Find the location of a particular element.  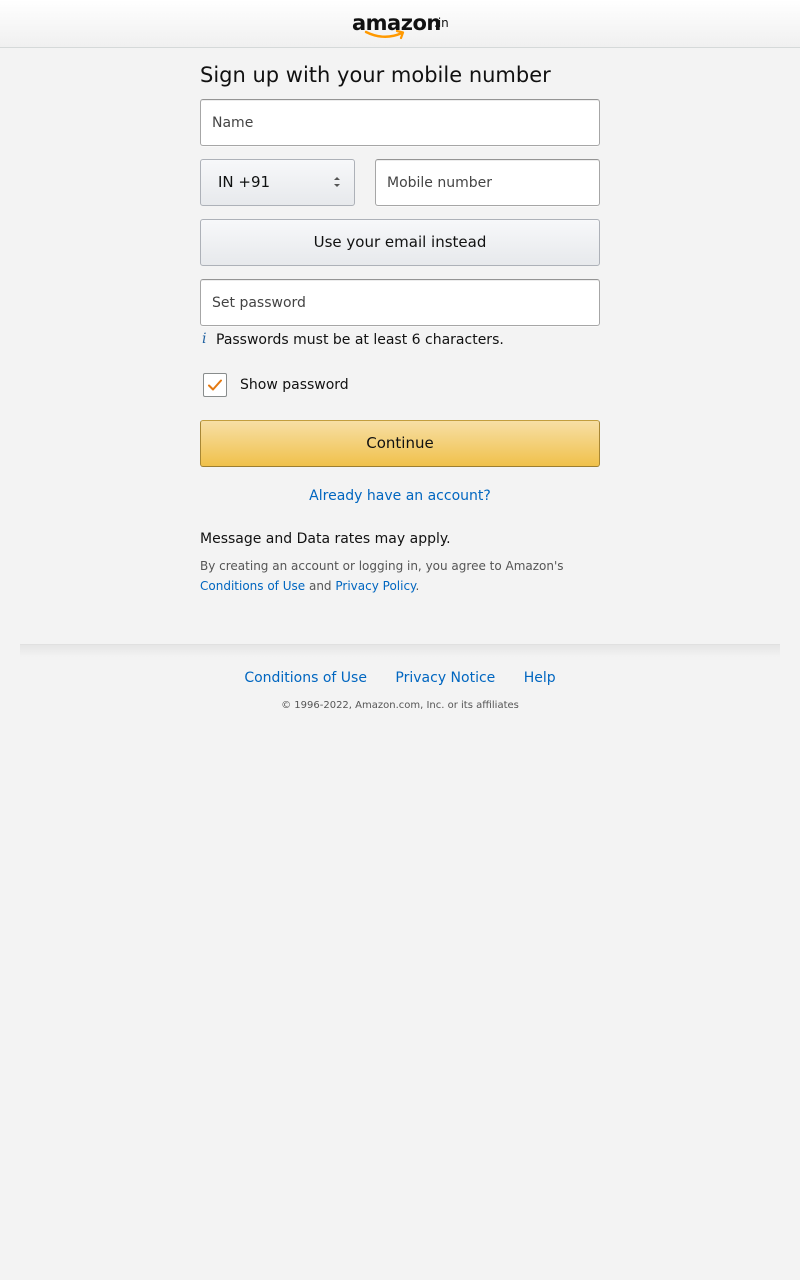

footer-privacy-notice-link: Privacy Notice is located at coordinates (445, 678).